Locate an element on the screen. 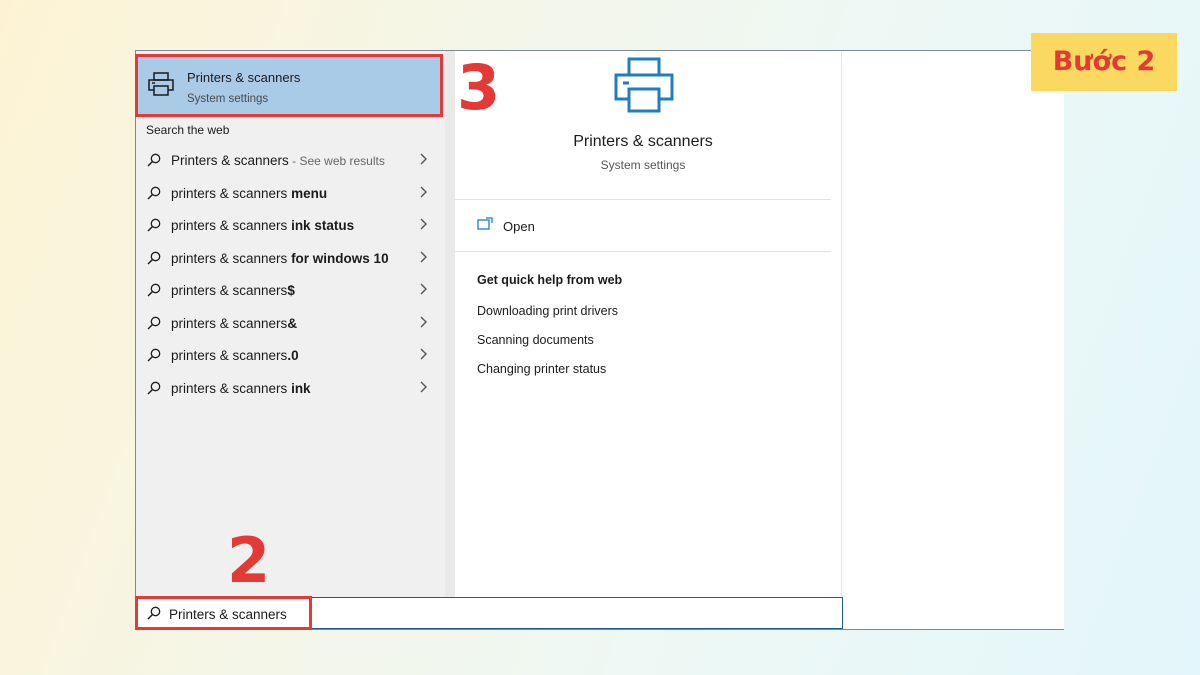 The image size is (1200, 675). highlight-best-match is located at coordinates (289, 85).